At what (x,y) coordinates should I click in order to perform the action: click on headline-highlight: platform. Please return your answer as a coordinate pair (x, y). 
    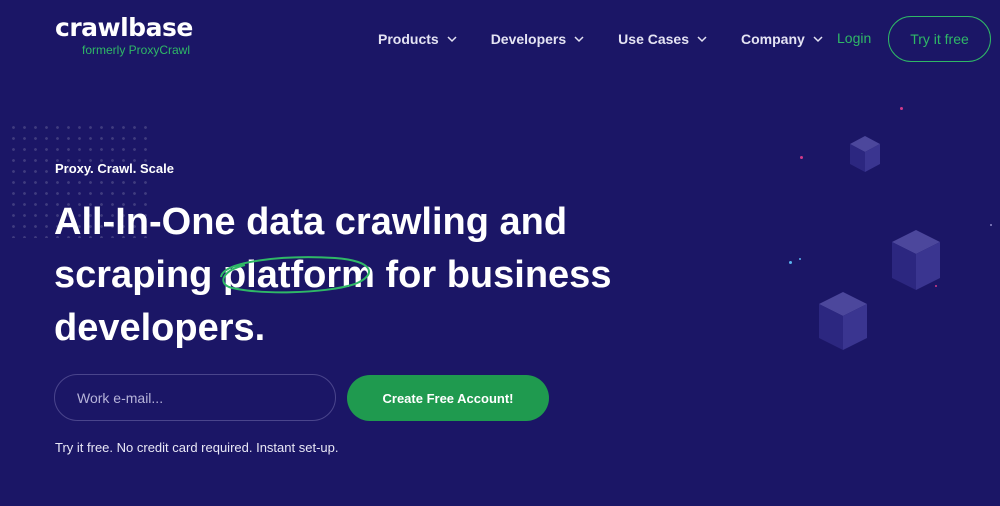
    Looking at the image, I should click on (297, 275).